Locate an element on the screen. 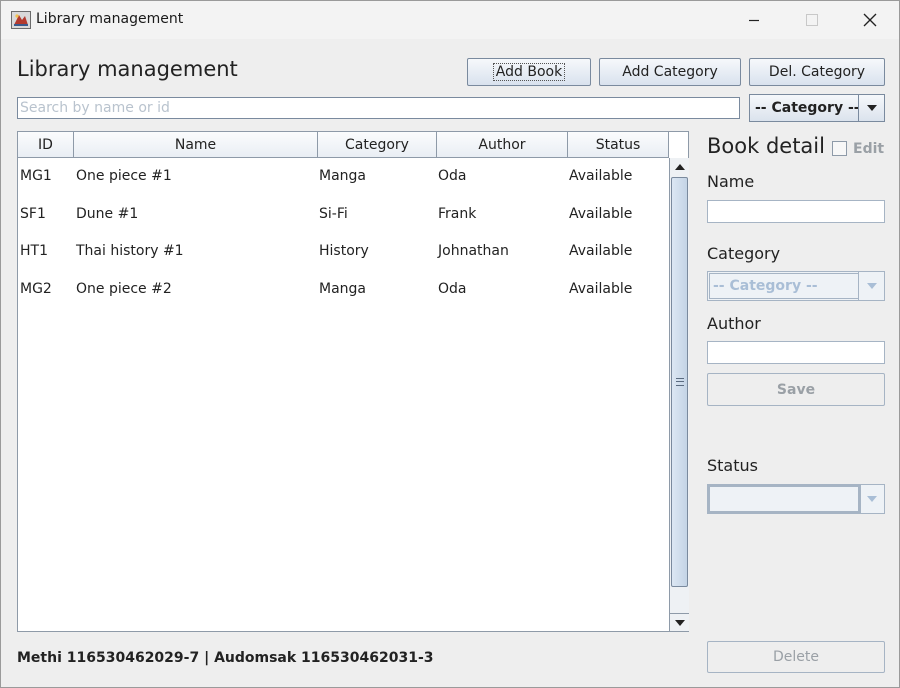 The width and height of the screenshot is (900, 688). maximize-button is located at coordinates (812, 20).